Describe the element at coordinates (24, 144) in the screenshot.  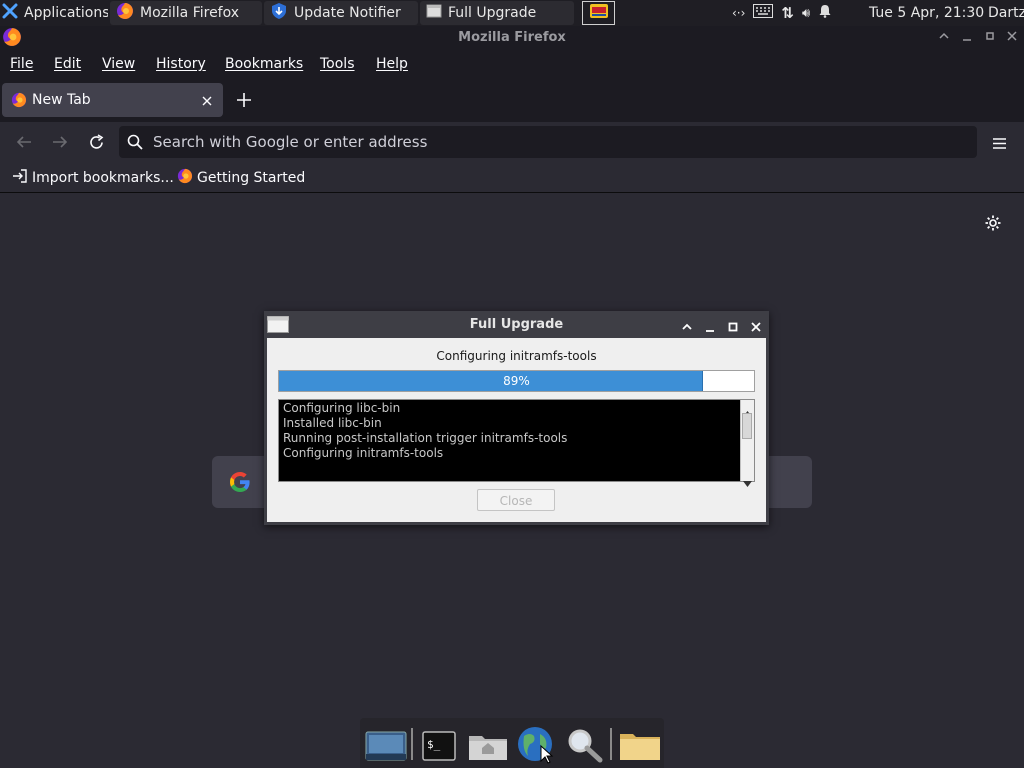
I see `back-button` at that location.